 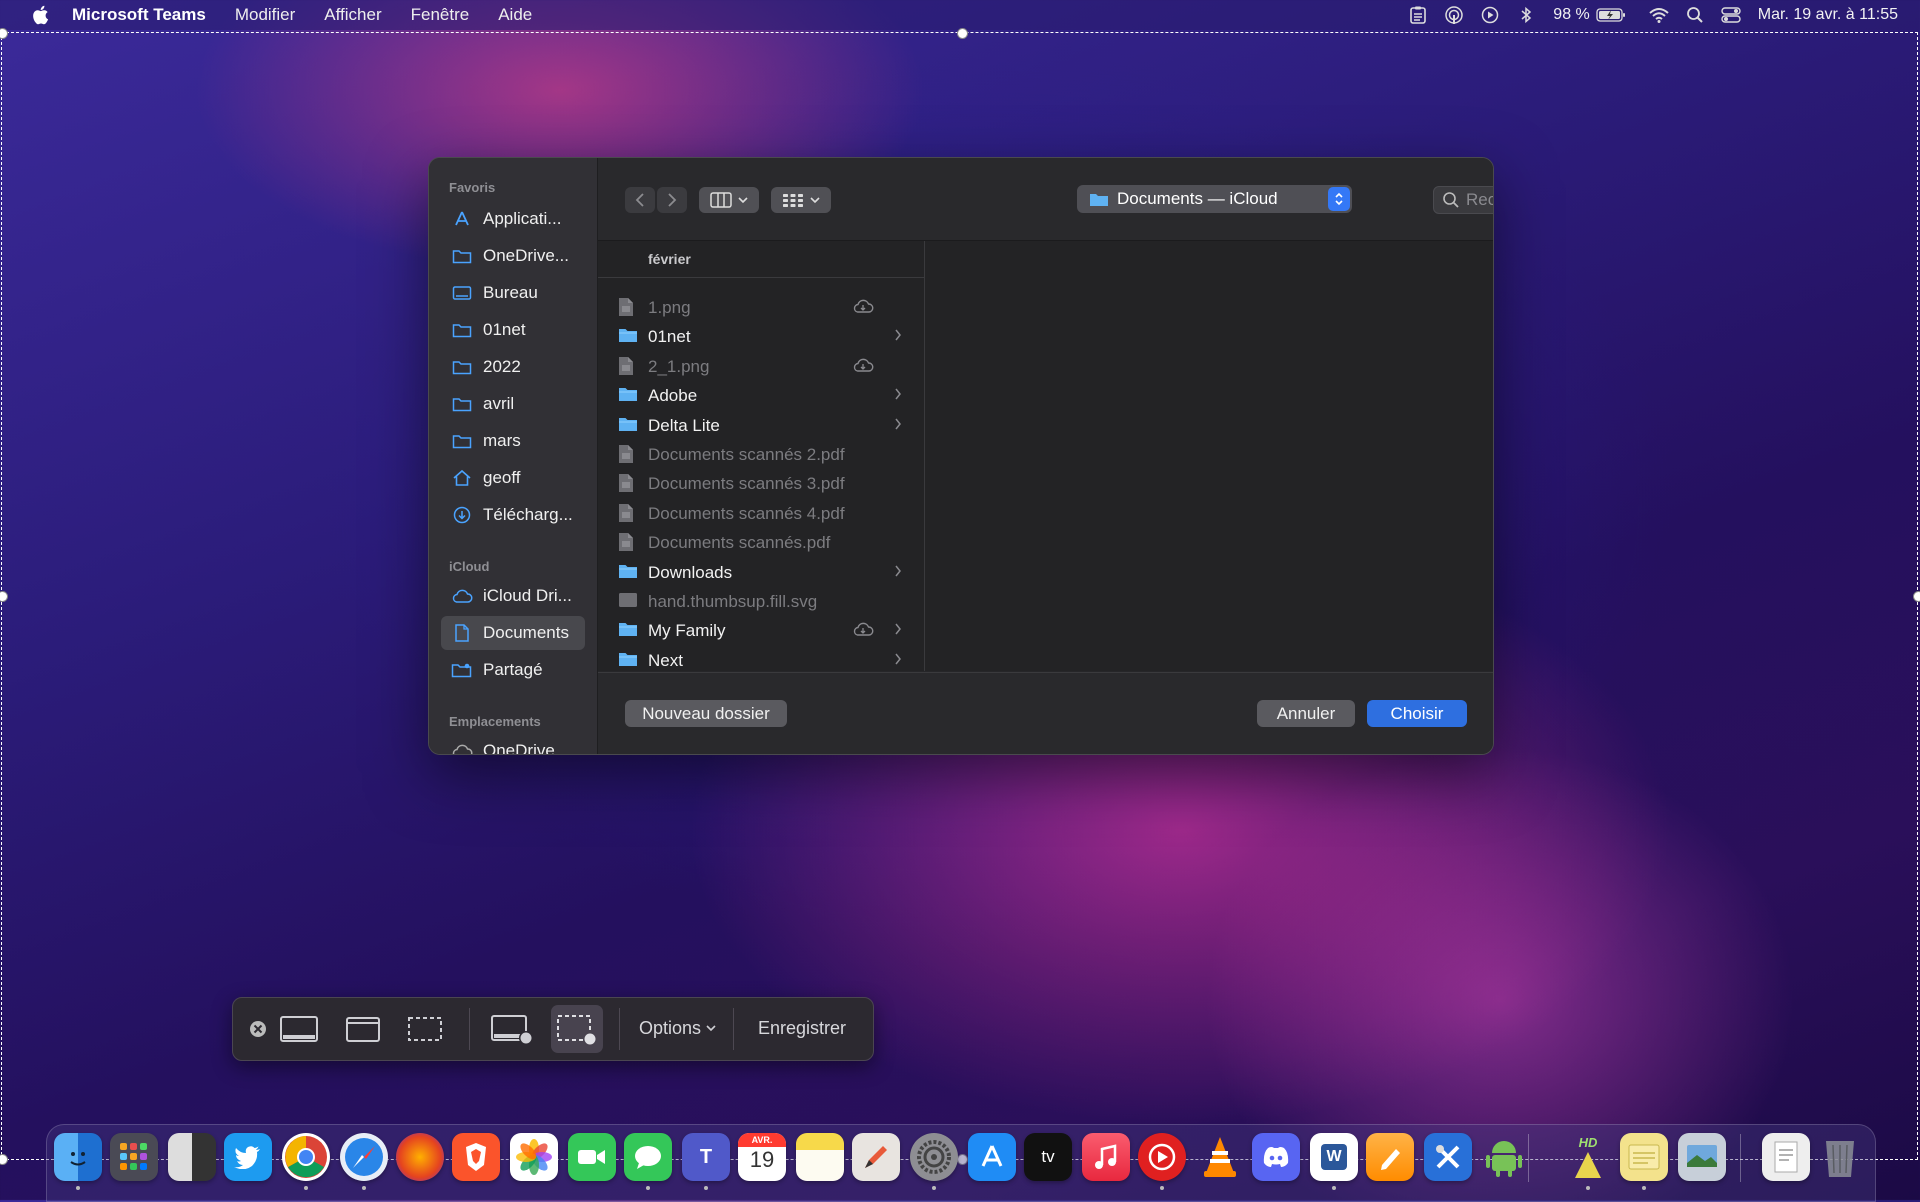 I want to click on capture-entire-screen-button, so click(x=299, y=1029).